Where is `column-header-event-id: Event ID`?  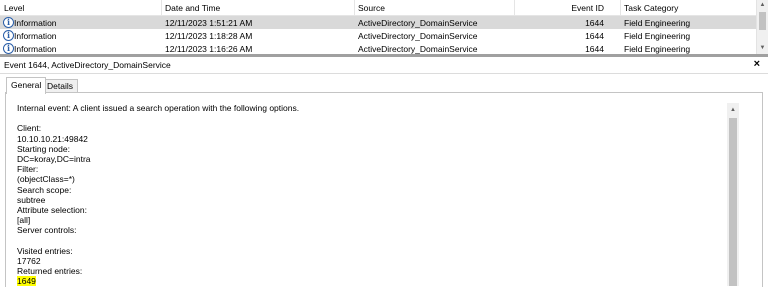
column-header-event-id: Event ID is located at coordinates (587, 8).